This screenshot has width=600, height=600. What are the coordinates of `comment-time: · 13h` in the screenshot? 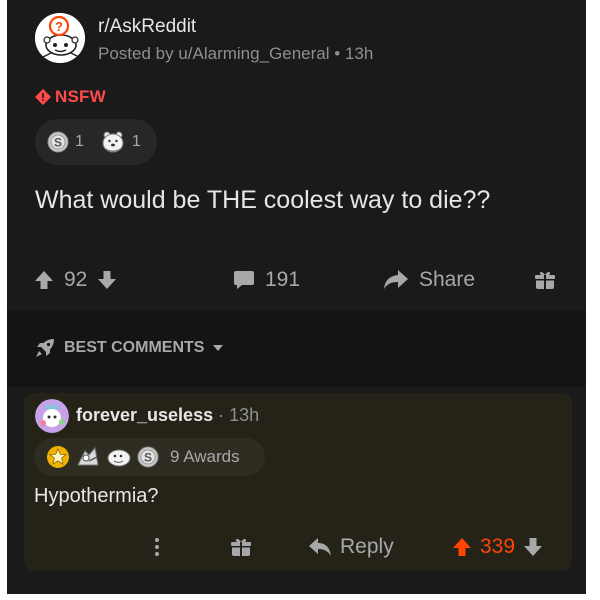 It's located at (239, 415).